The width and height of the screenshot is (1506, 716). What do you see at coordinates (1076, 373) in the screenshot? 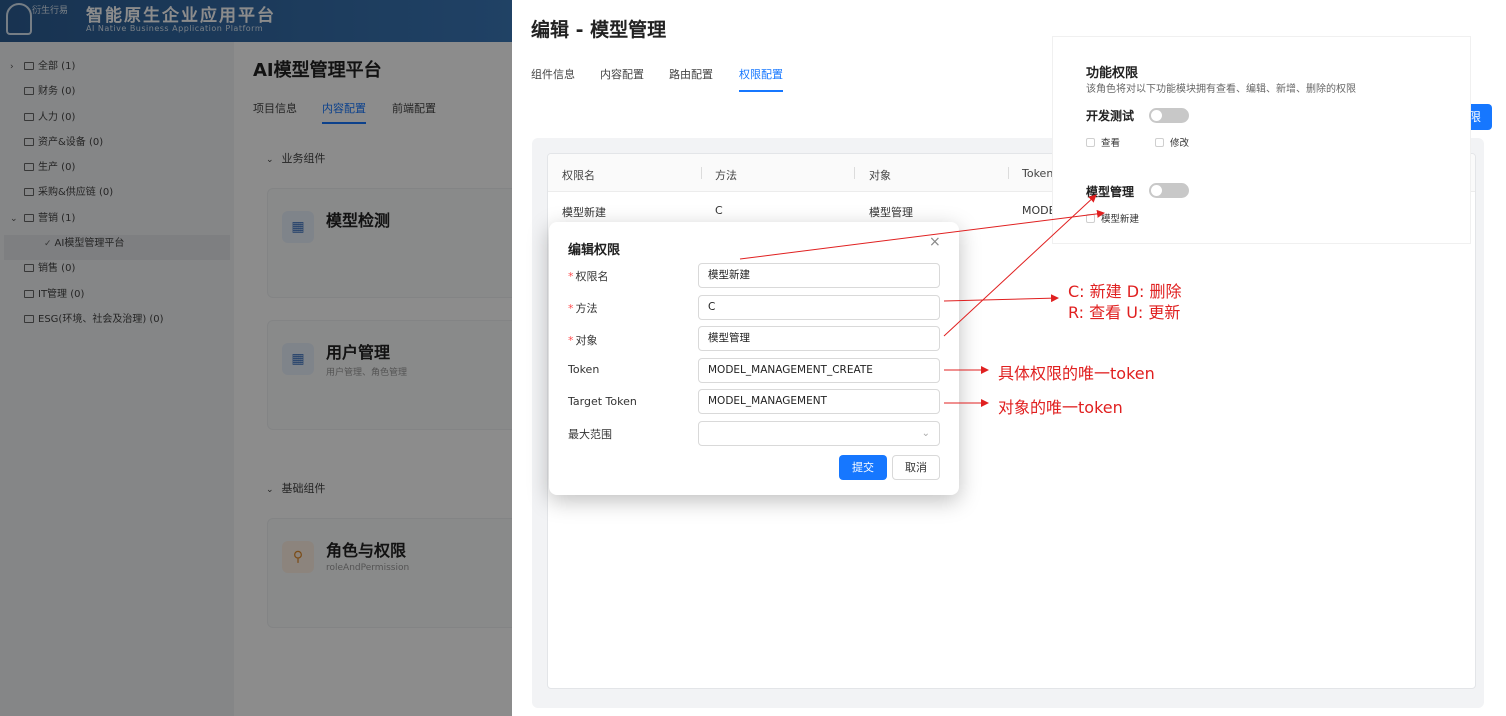
I see `annotation-token: 具体权限的唯一token` at bounding box center [1076, 373].